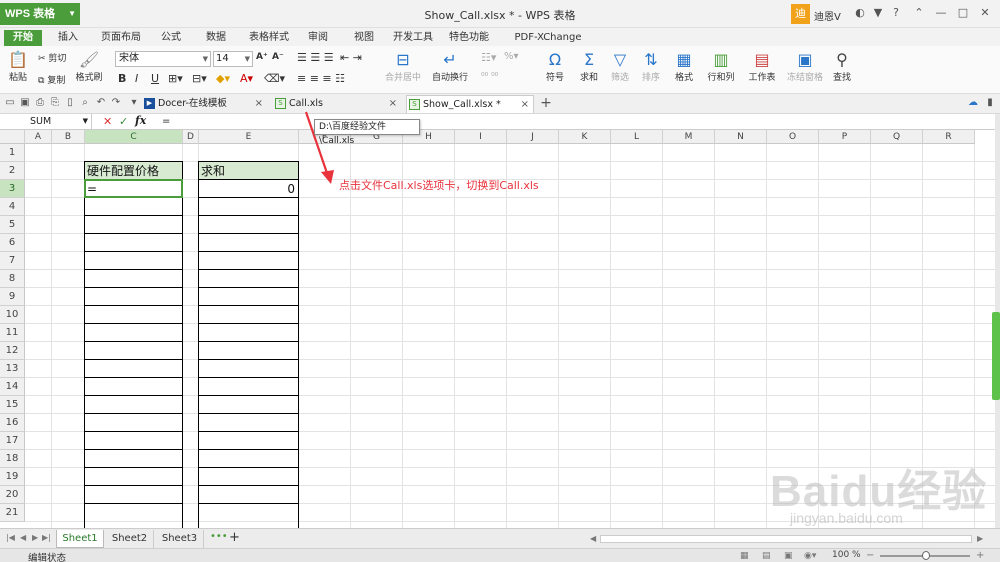 The height and width of the screenshot is (562, 1000). Describe the element at coordinates (996, 356) in the screenshot. I see `vertical-scroll-thumb` at that location.